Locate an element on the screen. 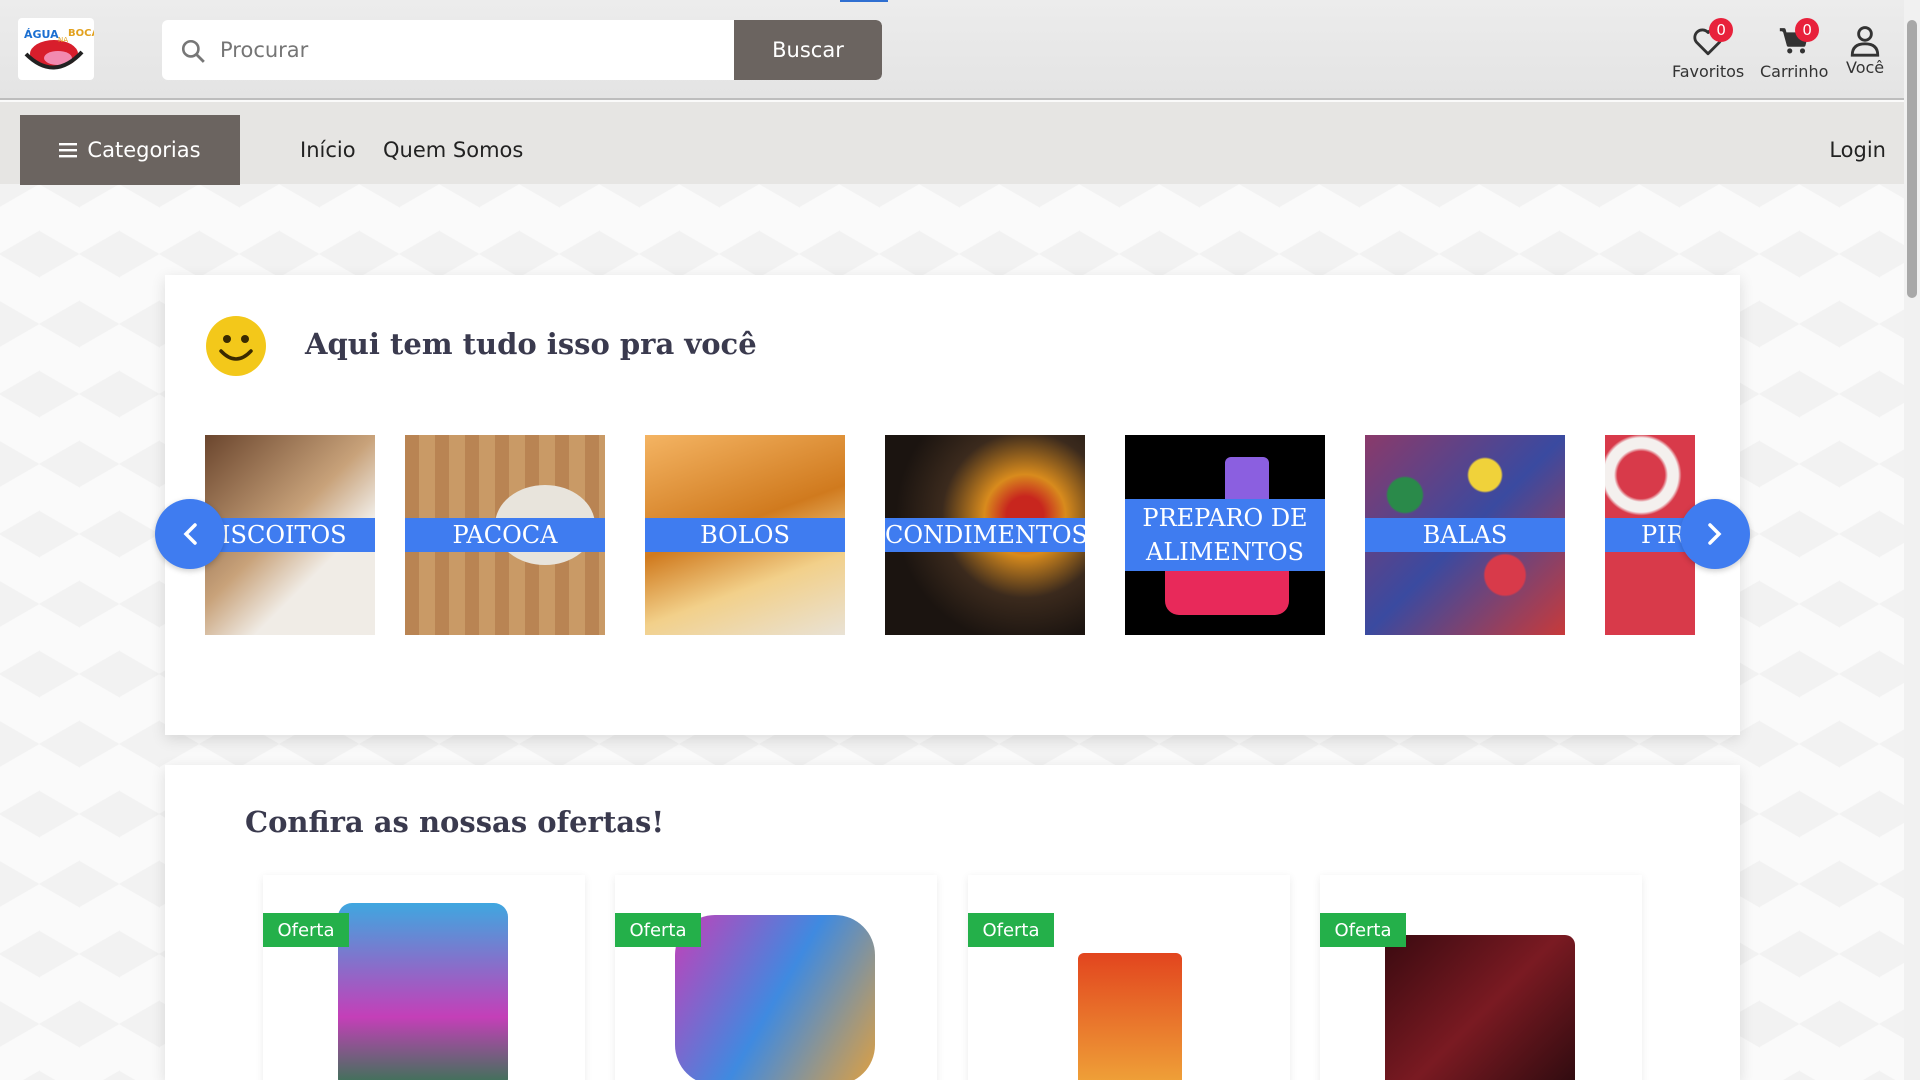 The image size is (1920, 1080). account-link: Você is located at coordinates (1865, 50).